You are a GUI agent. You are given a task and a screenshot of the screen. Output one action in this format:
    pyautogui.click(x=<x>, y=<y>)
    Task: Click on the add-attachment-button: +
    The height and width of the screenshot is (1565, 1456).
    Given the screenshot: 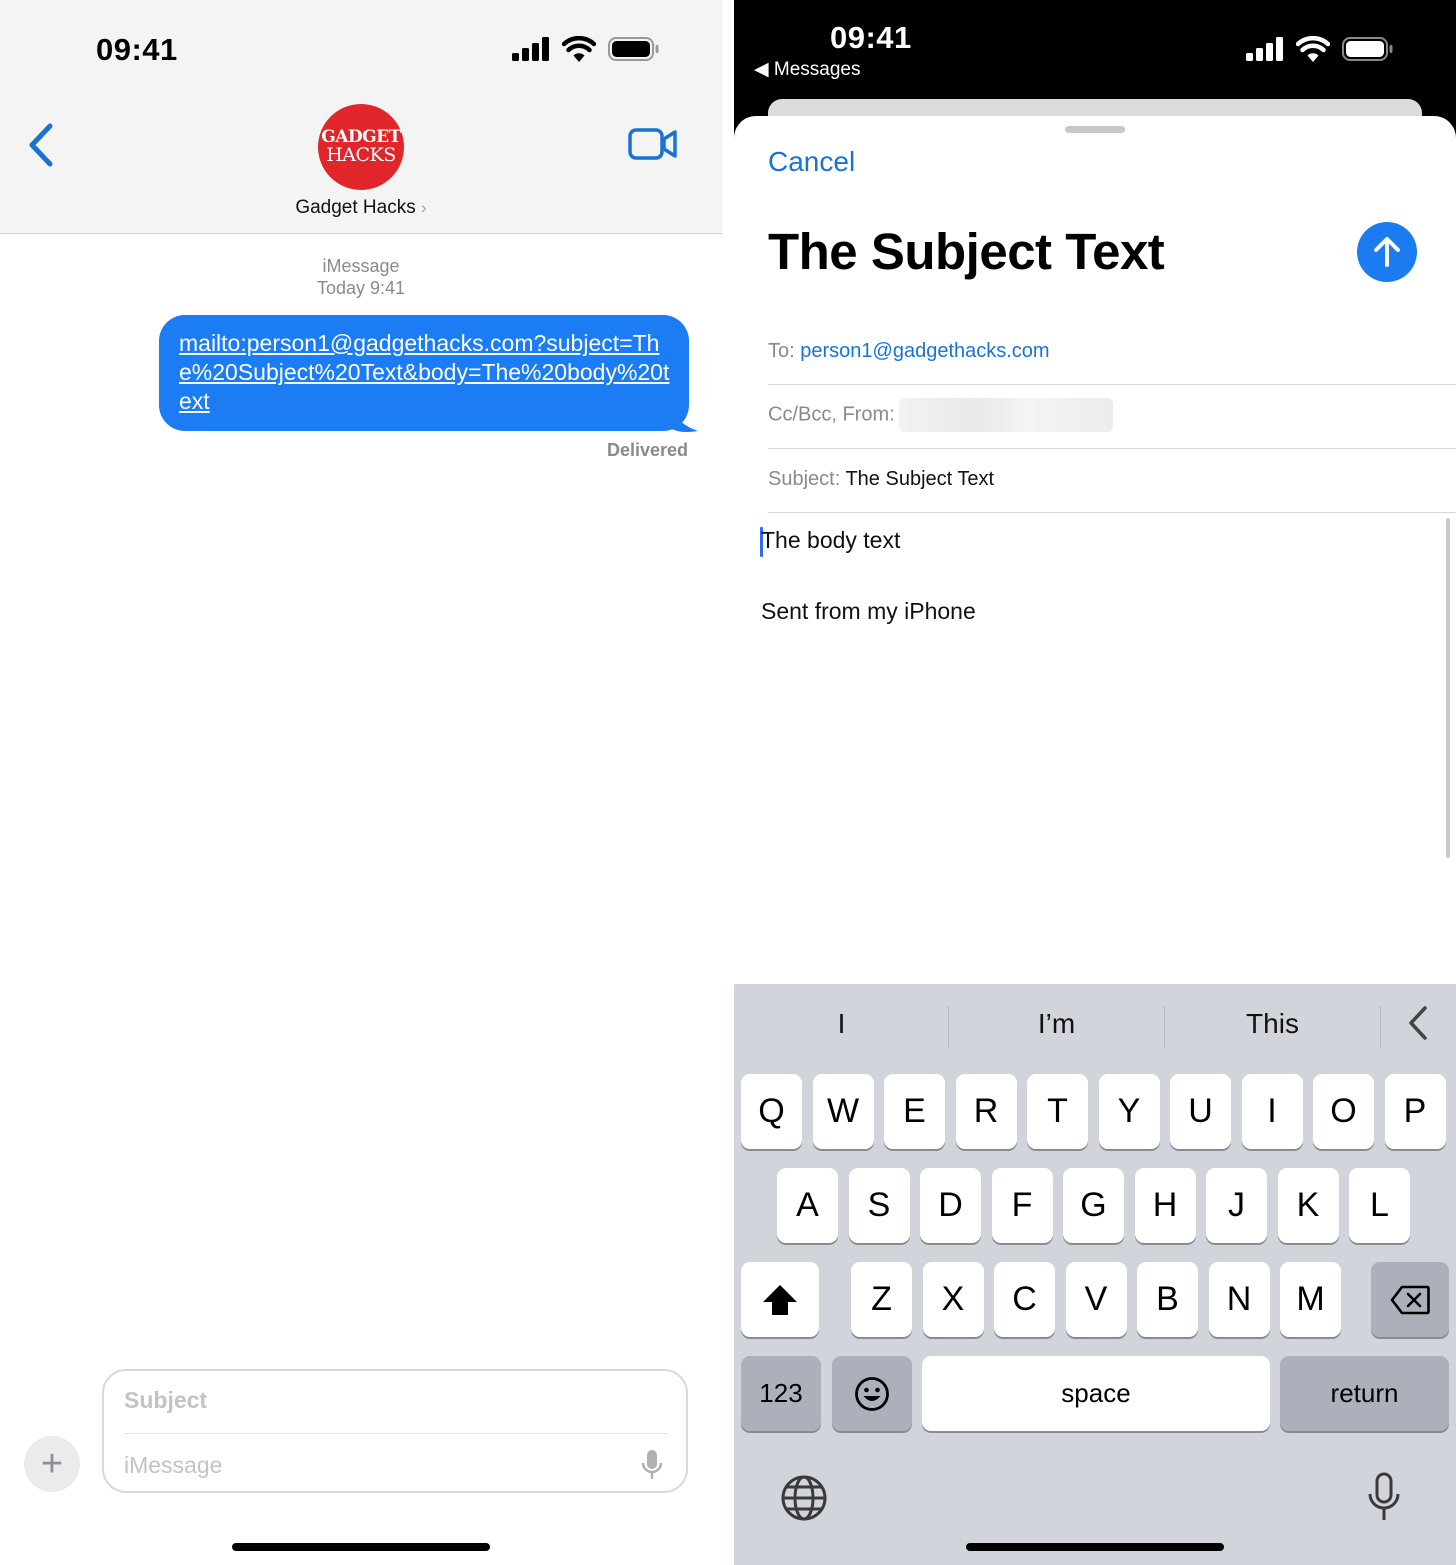 What is the action you would take?
    pyautogui.click(x=52, y=1464)
    